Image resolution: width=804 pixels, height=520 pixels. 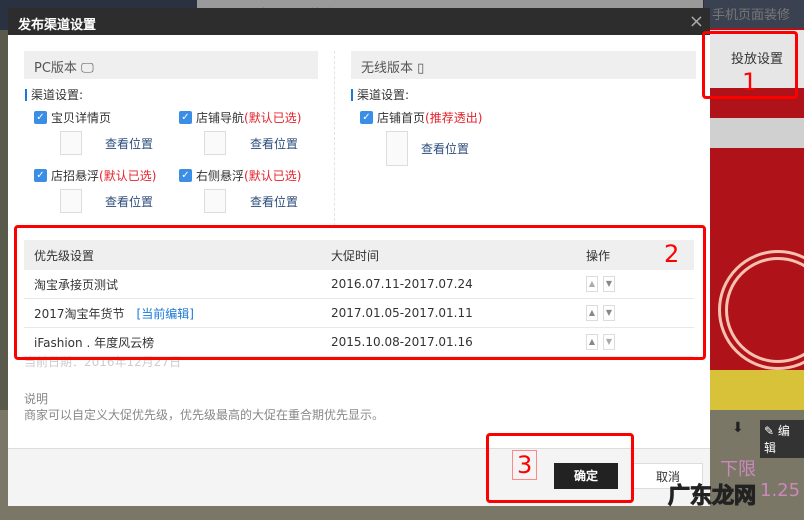 What do you see at coordinates (87, 68) in the screenshot?
I see `monitor-icon: 🖵` at bounding box center [87, 68].